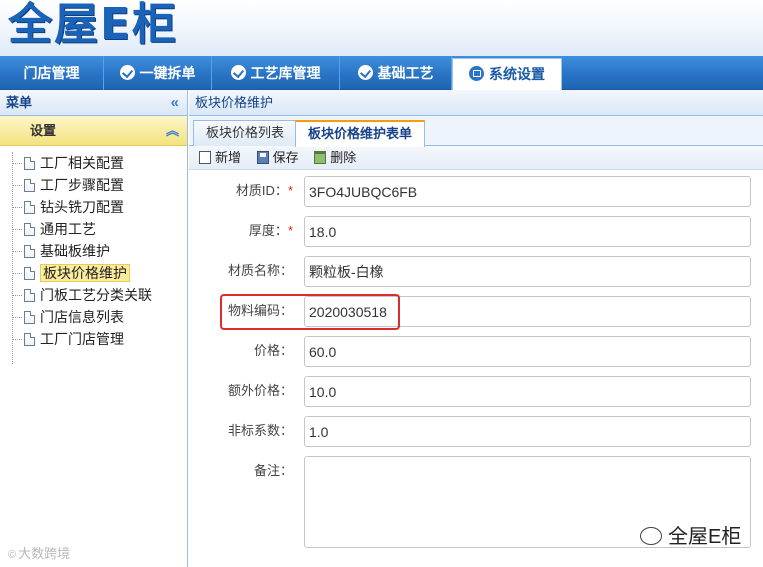 This screenshot has height=567, width=763. Describe the element at coordinates (93, 103) in the screenshot. I see `sidebar-title: 菜单 «` at that location.